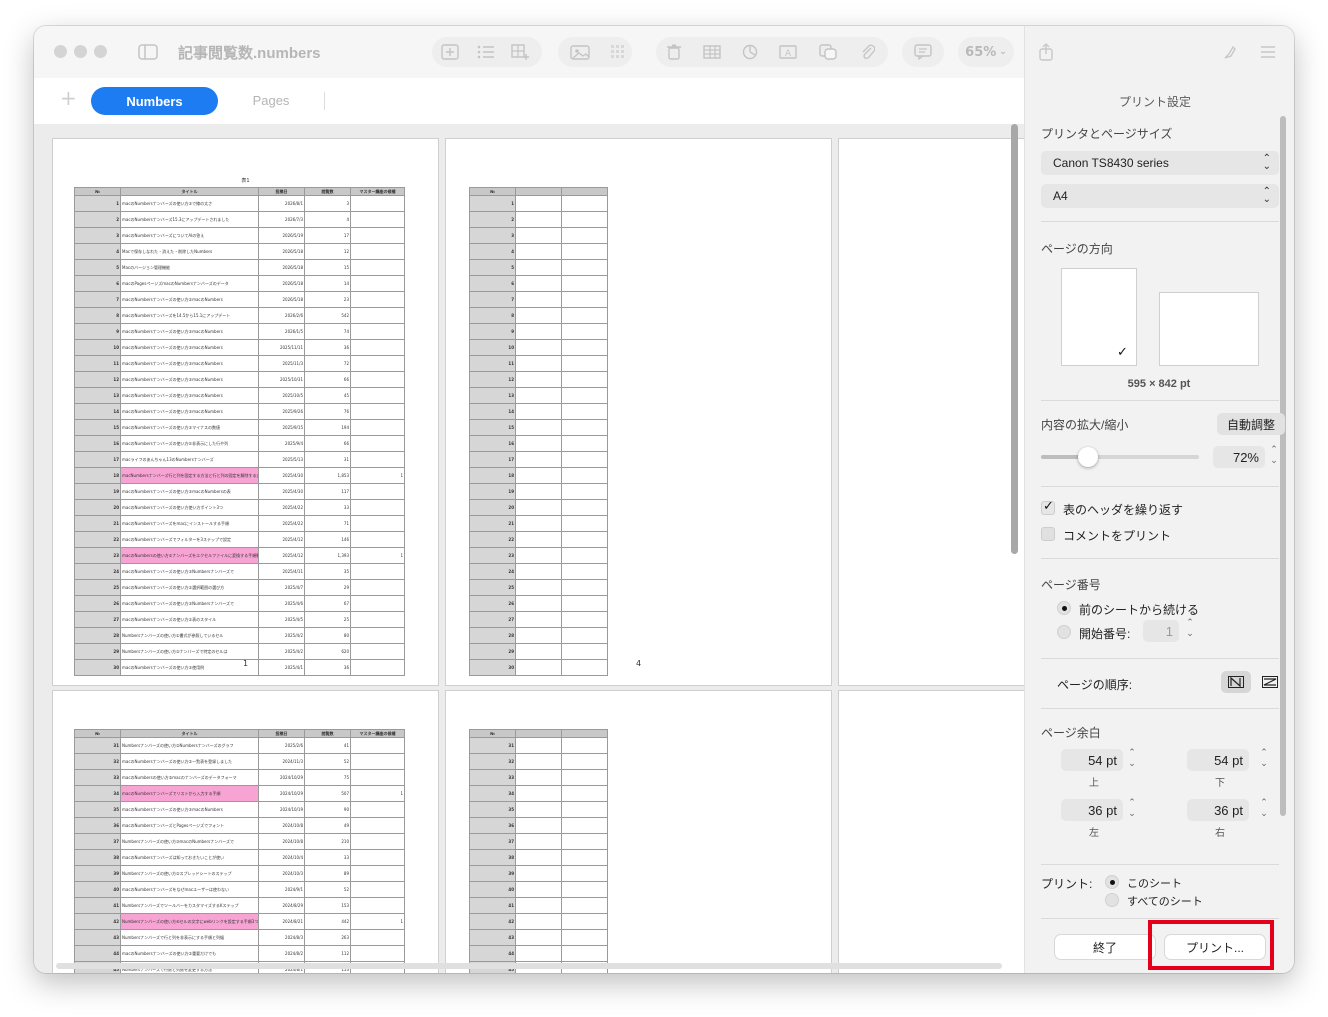  What do you see at coordinates (281, 491) in the screenshot?
I see `row-date: 2025/4/30` at bounding box center [281, 491].